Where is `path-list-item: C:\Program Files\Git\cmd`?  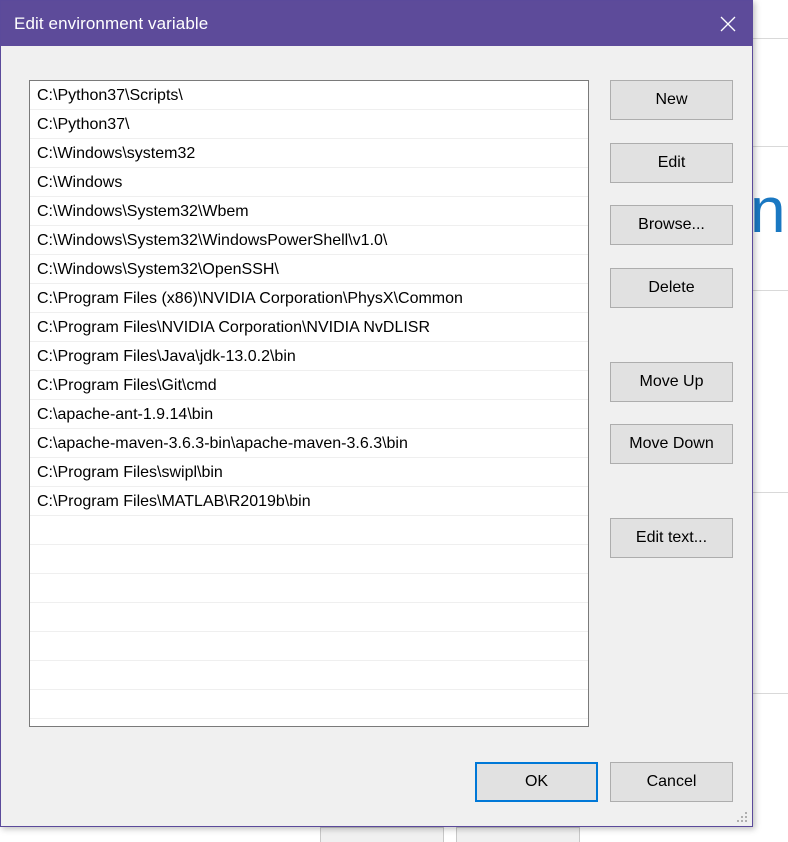
path-list-item: C:\Program Files\Git\cmd is located at coordinates (309, 385).